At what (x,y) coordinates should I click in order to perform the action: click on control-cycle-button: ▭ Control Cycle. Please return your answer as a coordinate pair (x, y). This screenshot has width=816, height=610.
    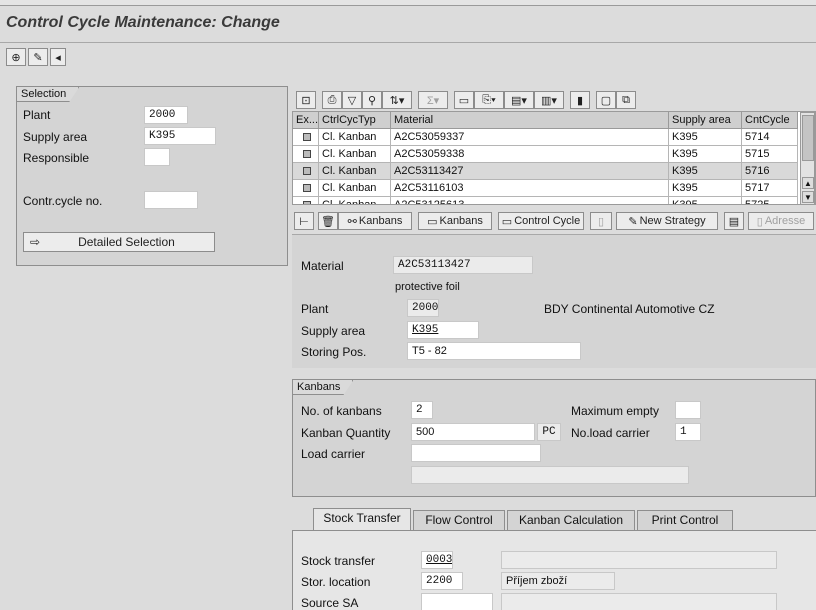
    Looking at the image, I should click on (541, 221).